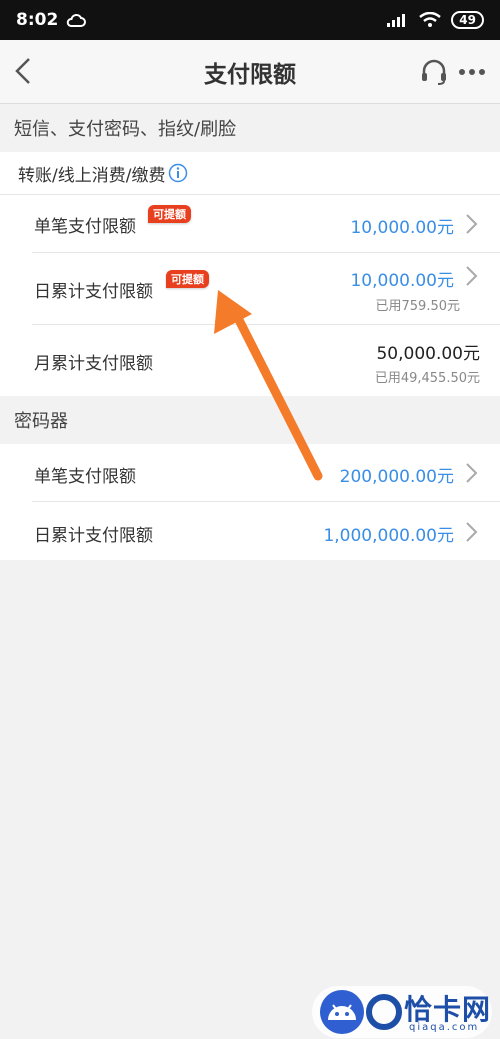 Image resolution: width=500 pixels, height=1039 pixels. What do you see at coordinates (444, 1027) in the screenshot?
I see `watermark-subtext: qiaqa.com` at bounding box center [444, 1027].